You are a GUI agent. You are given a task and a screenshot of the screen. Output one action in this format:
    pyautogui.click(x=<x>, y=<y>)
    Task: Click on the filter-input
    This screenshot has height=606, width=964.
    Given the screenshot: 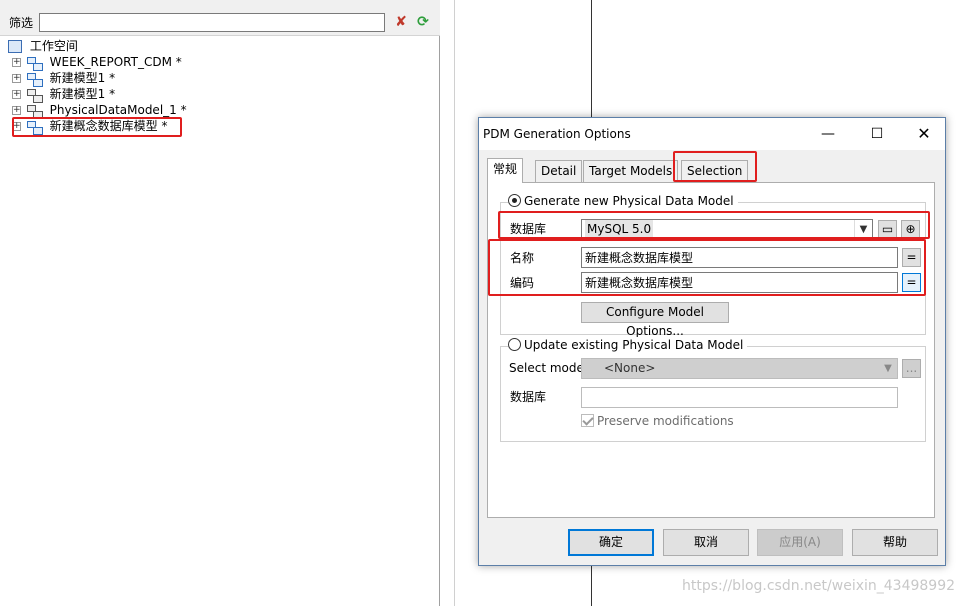 What is the action you would take?
    pyautogui.click(x=212, y=22)
    